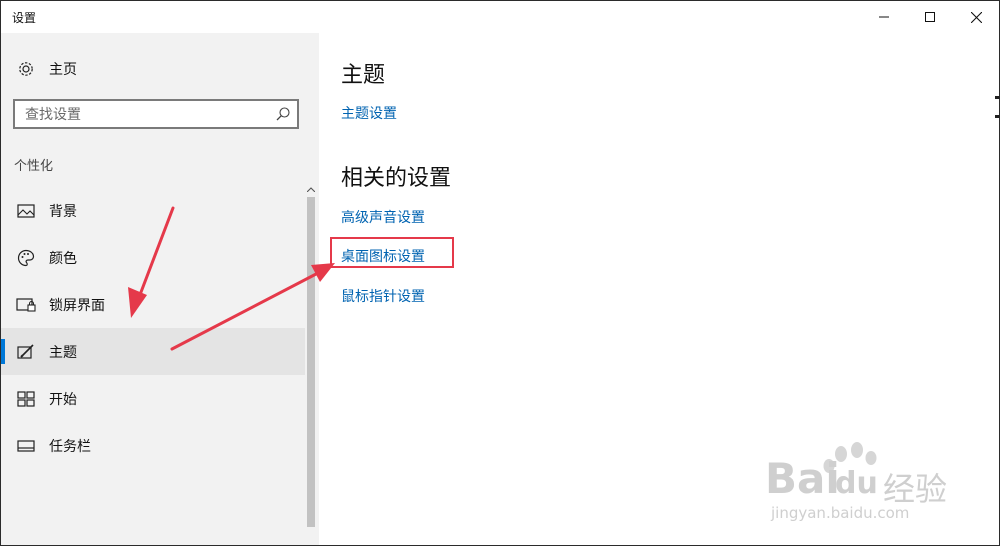  I want to click on sidebar-item-label: 开始, so click(63, 399).